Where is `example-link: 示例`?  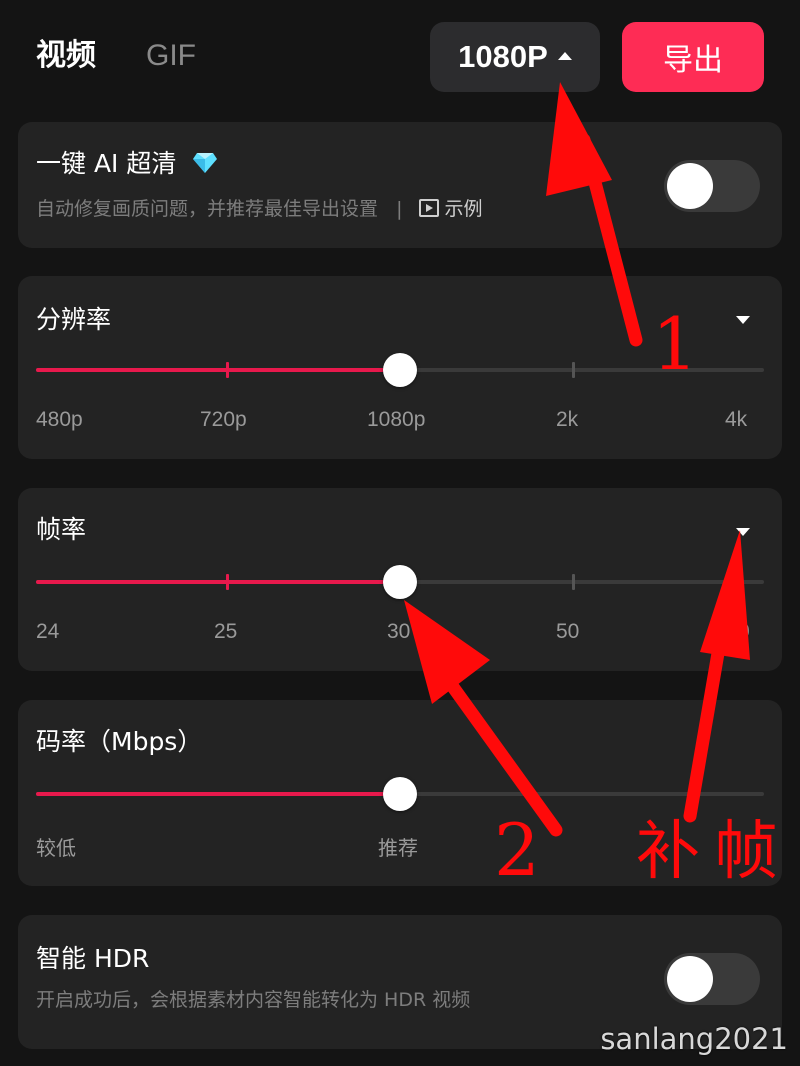 example-link: 示例 is located at coordinates (450, 209).